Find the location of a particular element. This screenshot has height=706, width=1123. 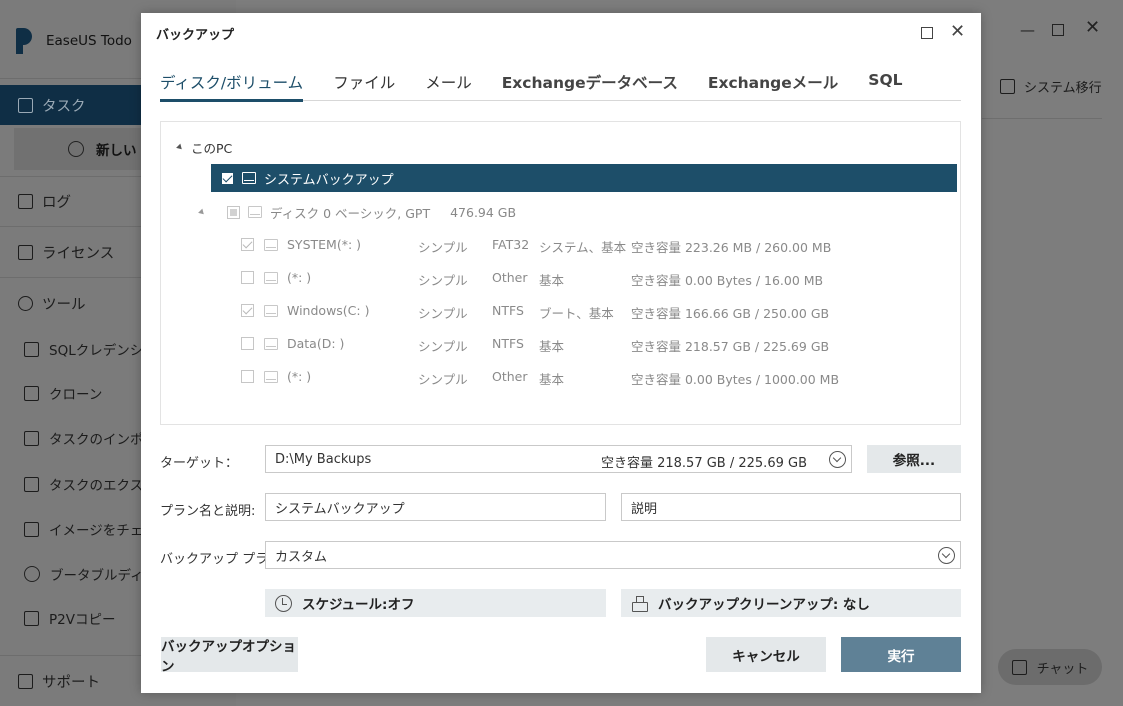

tab-disk-volume: ディスク/ボリューム is located at coordinates (232, 86).